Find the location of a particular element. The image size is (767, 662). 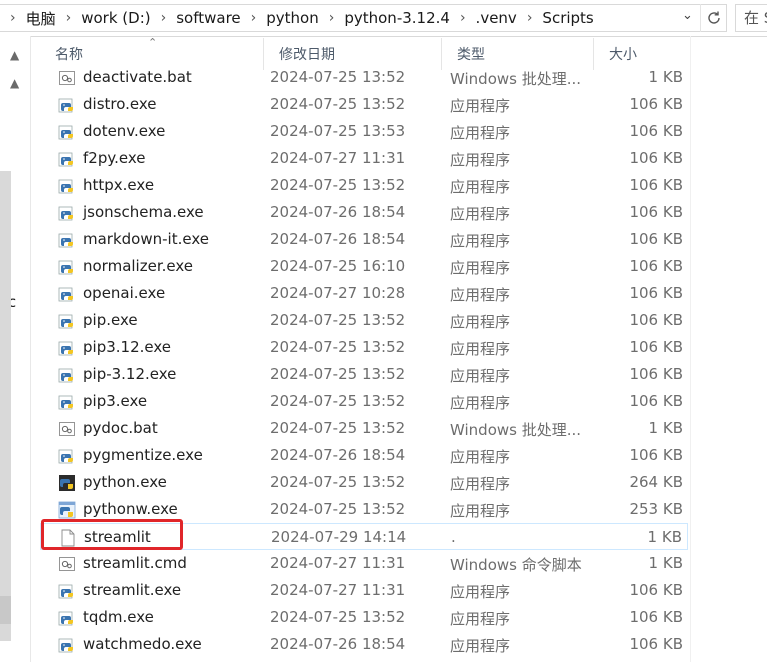

file-name: openai.exe is located at coordinates (124, 293).